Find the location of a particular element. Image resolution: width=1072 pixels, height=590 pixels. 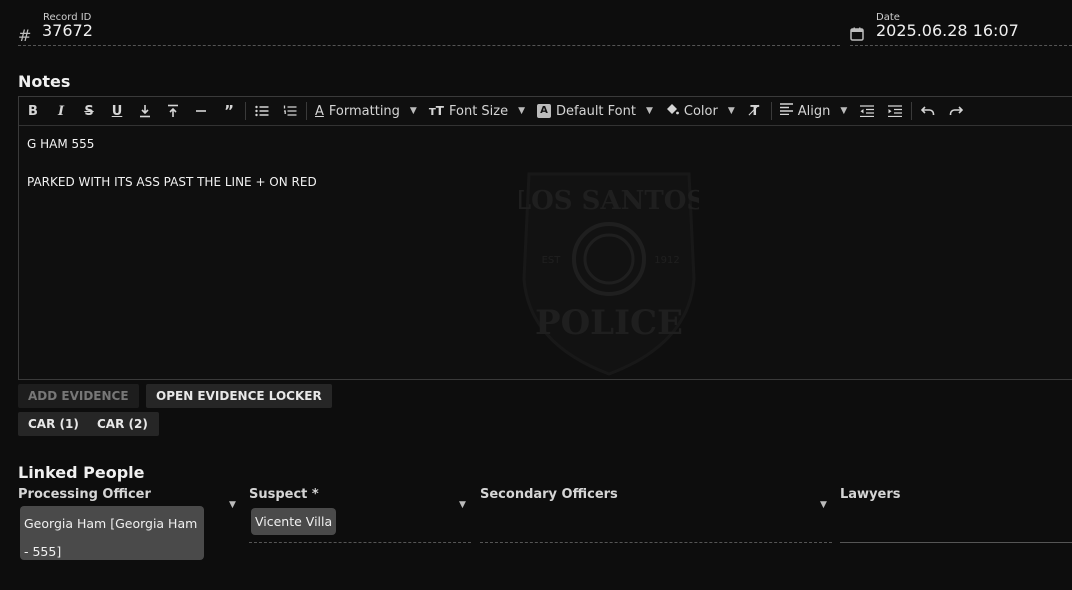

align-label: Align is located at coordinates (814, 111).